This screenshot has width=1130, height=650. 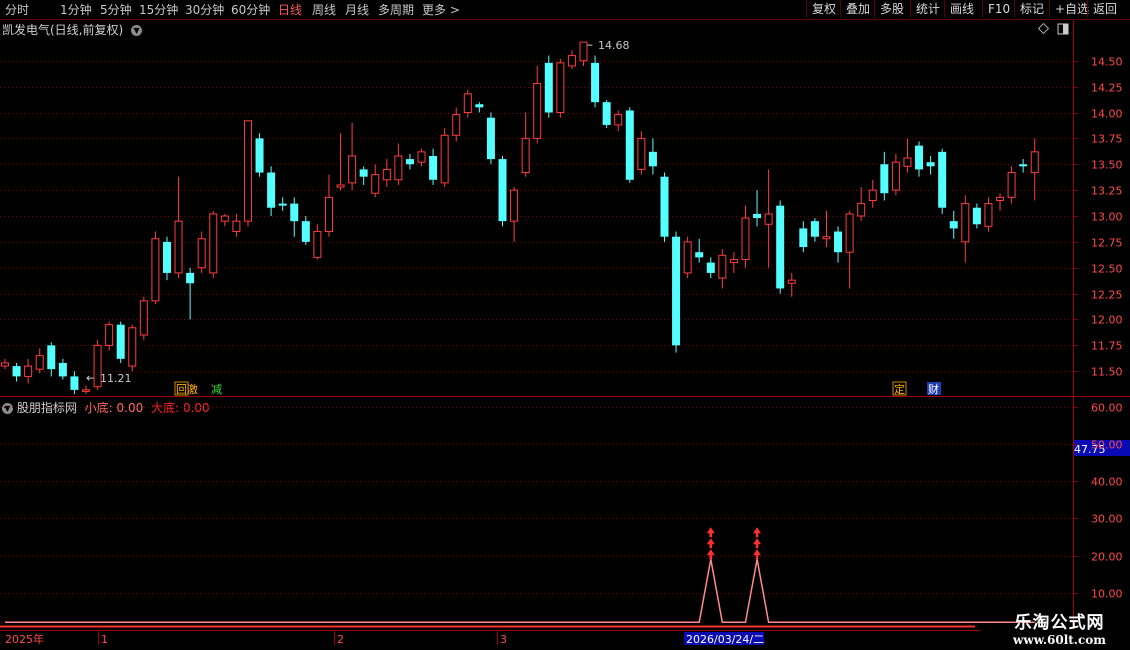 I want to click on indicator-tick-label: 20.00, so click(x=1107, y=557).